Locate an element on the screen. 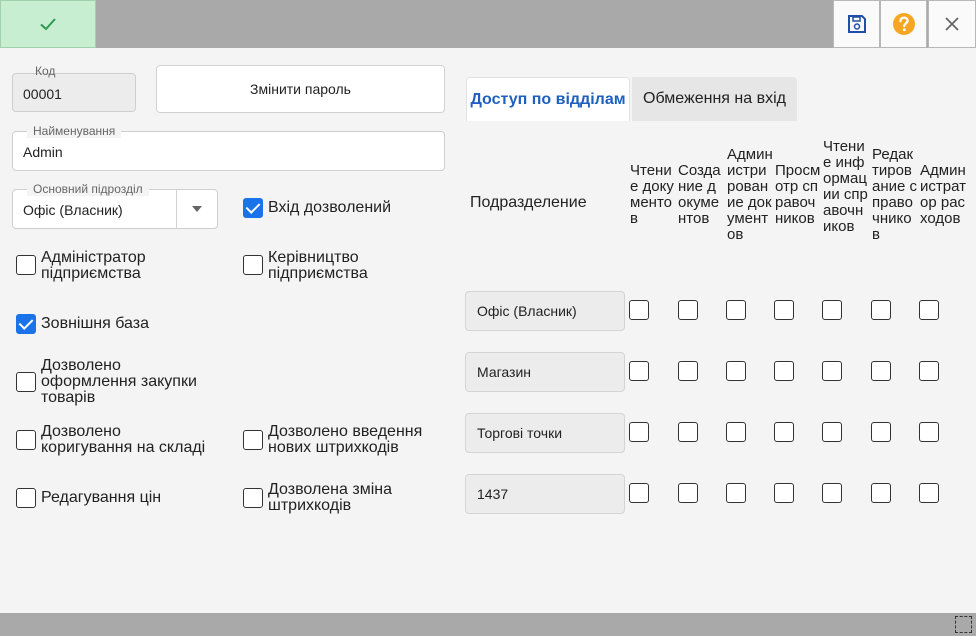  main-department-select: Основний підрозділ Офіс (Власник) is located at coordinates (115, 205).